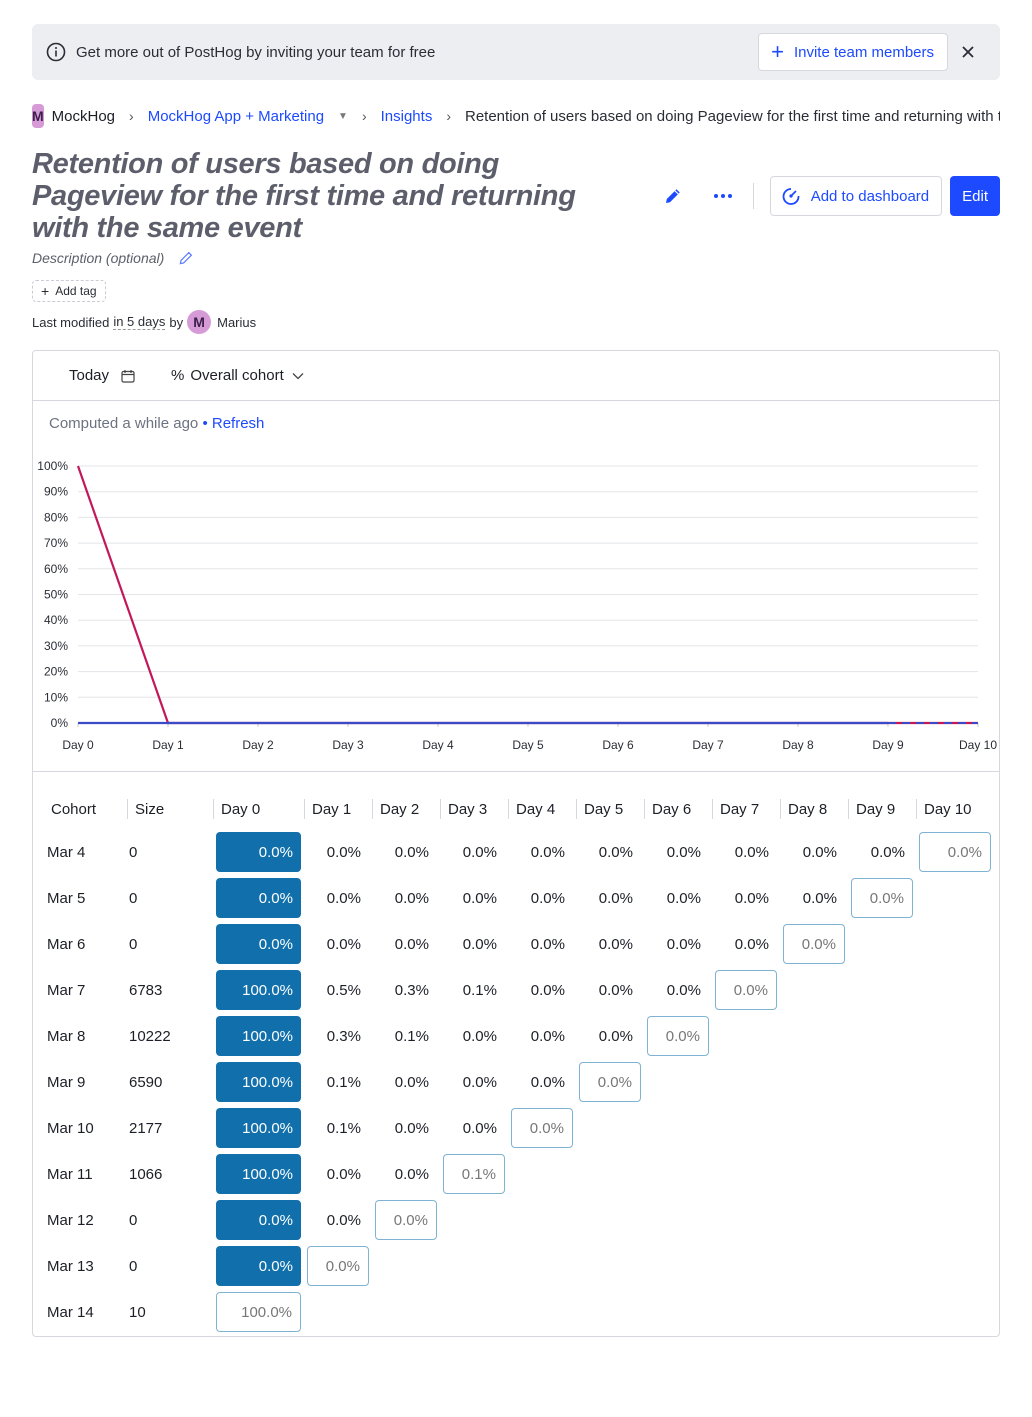 This screenshot has height=1417, width=1032. What do you see at coordinates (139, 322) in the screenshot?
I see `modified-time: in 5 days` at bounding box center [139, 322].